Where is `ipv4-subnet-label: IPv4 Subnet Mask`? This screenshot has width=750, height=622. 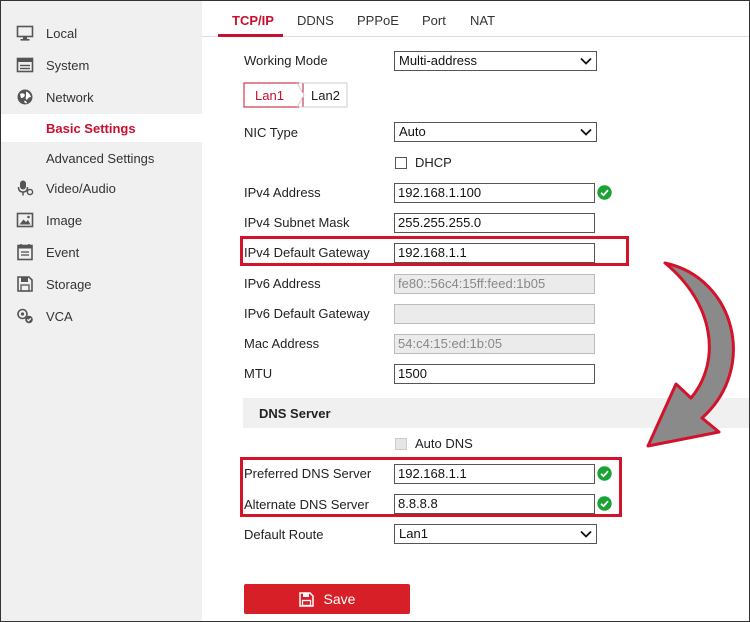 ipv4-subnet-label: IPv4 Subnet Mask is located at coordinates (297, 222).